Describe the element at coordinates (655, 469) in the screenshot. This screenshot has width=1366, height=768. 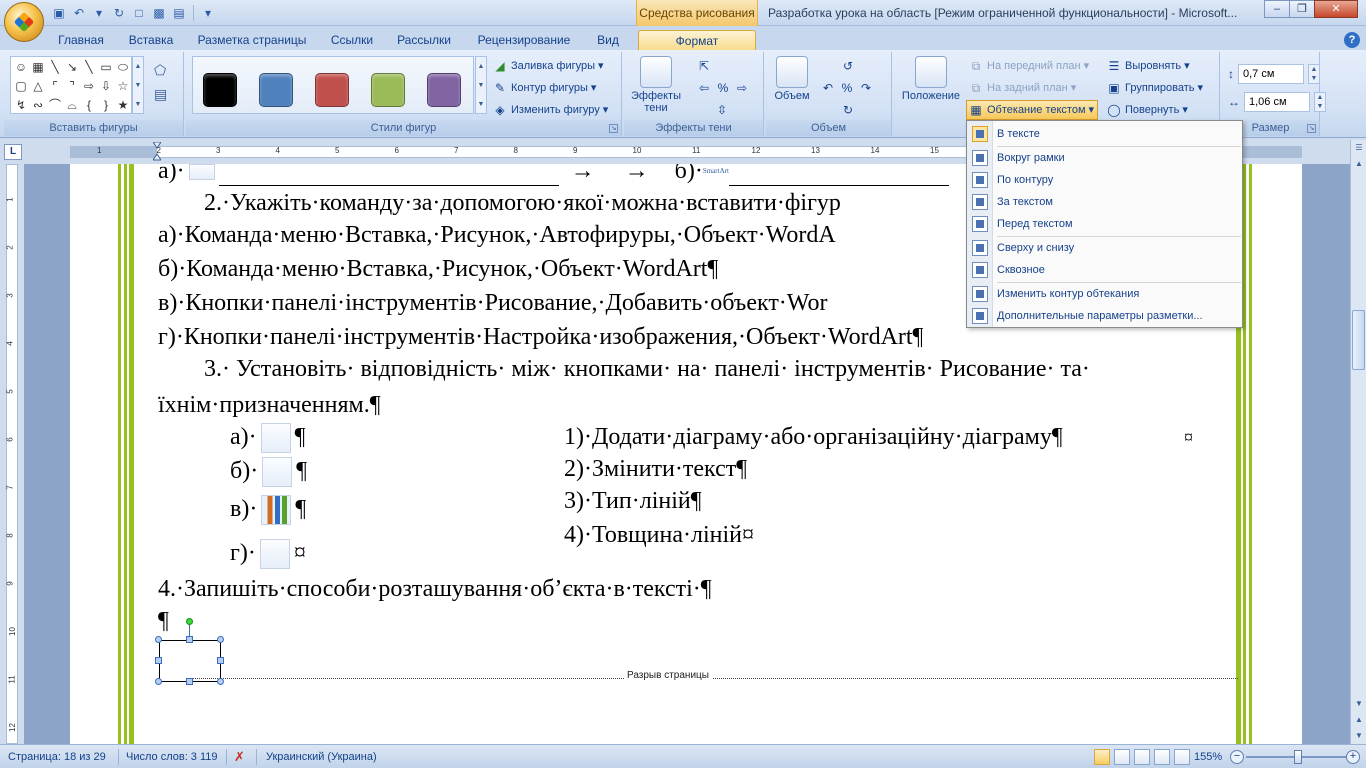
I see `match-answer-2: 2)·Змінити·текст¶` at that location.